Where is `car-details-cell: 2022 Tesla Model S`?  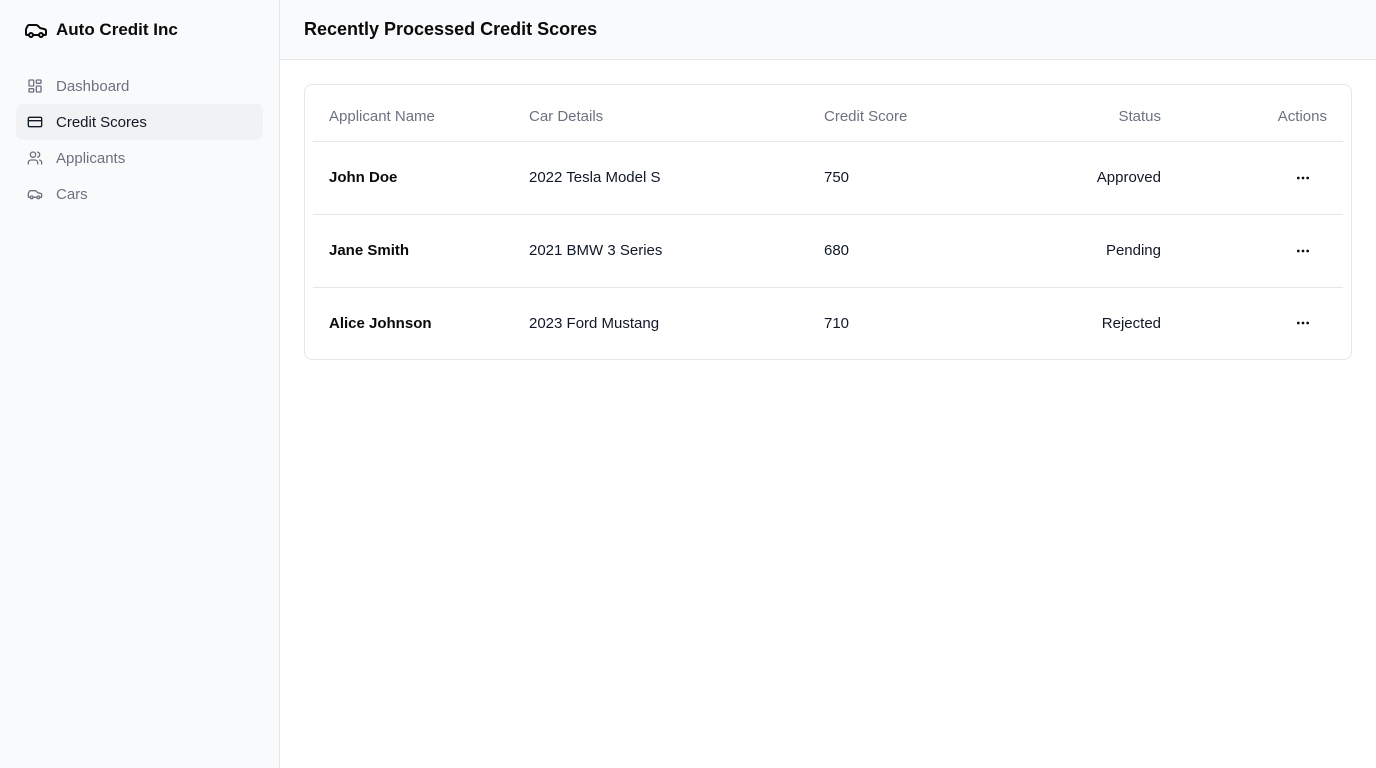
car-details-cell: 2022 Tesla Model S is located at coordinates (660, 178).